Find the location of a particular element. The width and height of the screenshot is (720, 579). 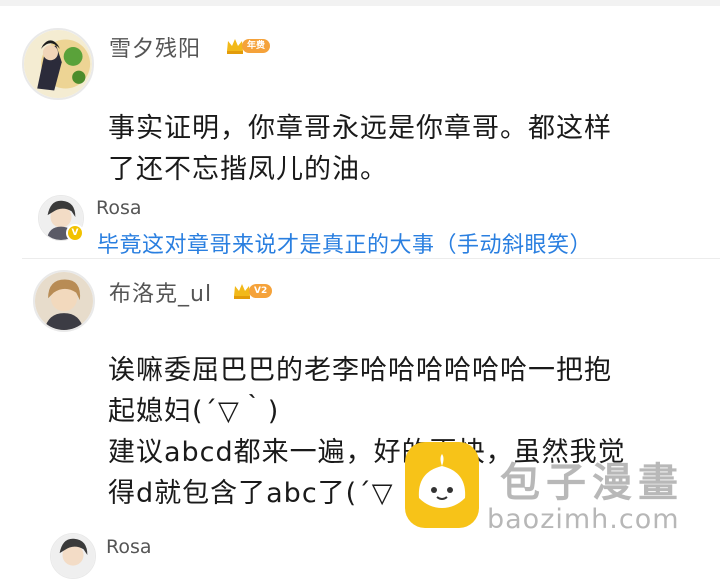

vip-badge: V2 is located at coordinates (253, 291).